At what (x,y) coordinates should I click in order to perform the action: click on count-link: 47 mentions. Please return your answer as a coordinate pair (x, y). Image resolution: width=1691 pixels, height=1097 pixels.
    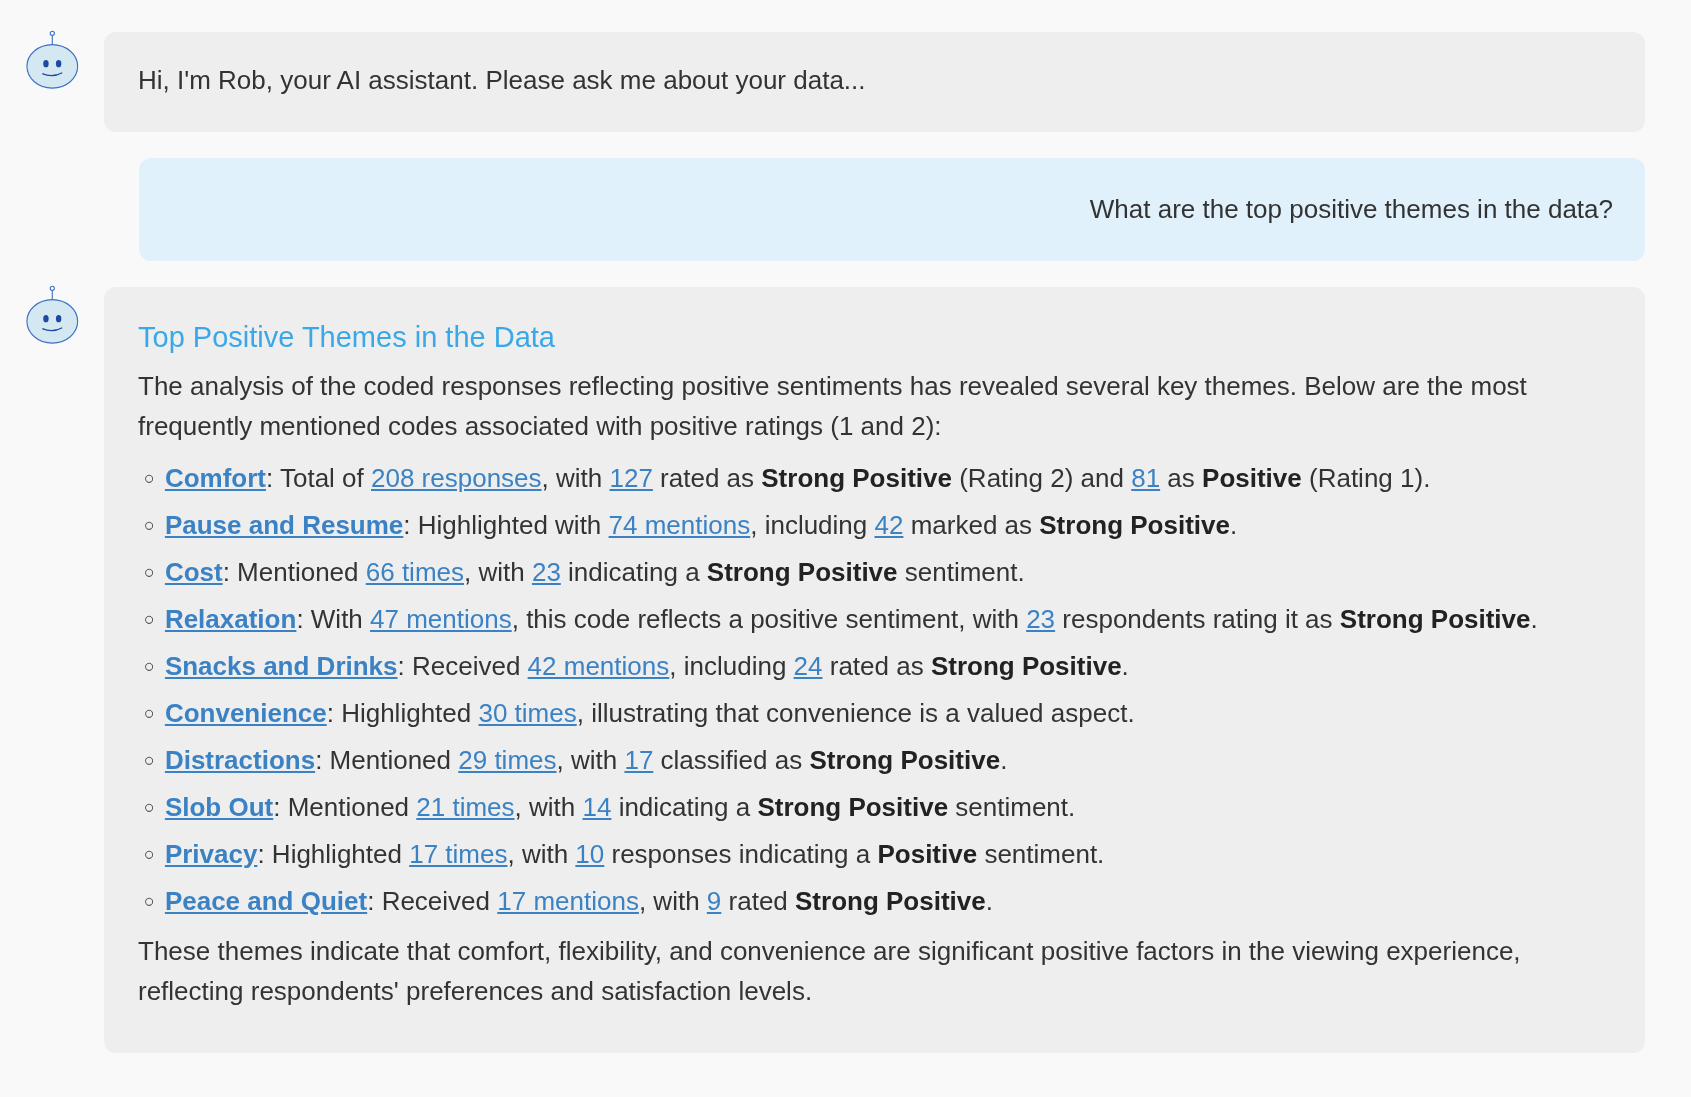
    Looking at the image, I should click on (441, 619).